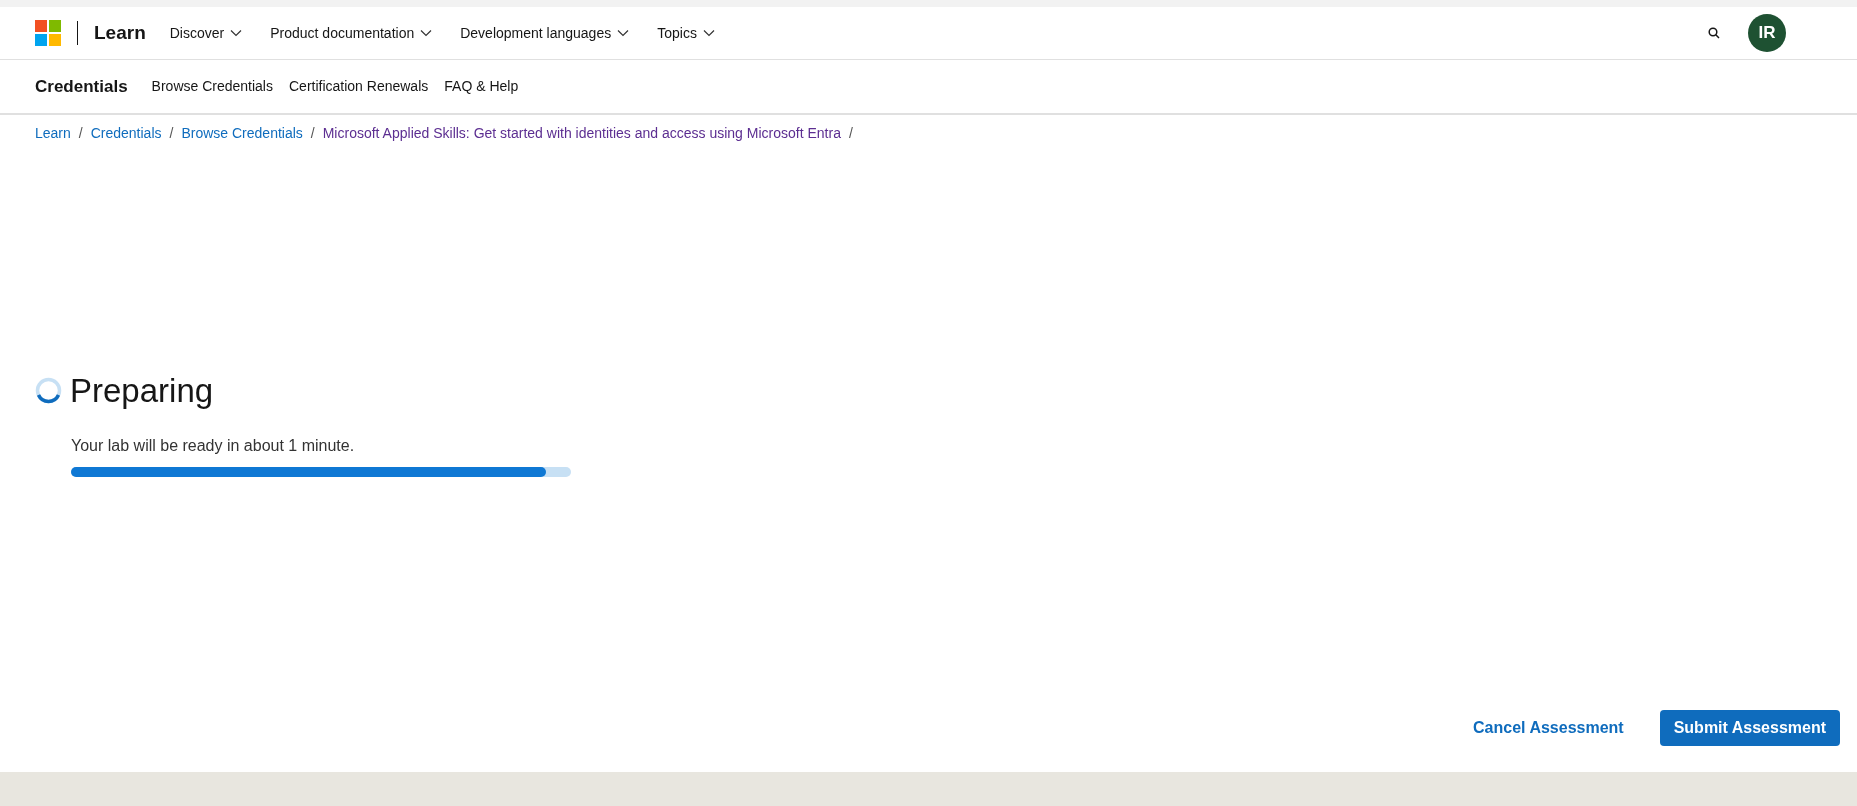 The height and width of the screenshot is (806, 1857). I want to click on breadcrumb-link: Learn, so click(53, 133).